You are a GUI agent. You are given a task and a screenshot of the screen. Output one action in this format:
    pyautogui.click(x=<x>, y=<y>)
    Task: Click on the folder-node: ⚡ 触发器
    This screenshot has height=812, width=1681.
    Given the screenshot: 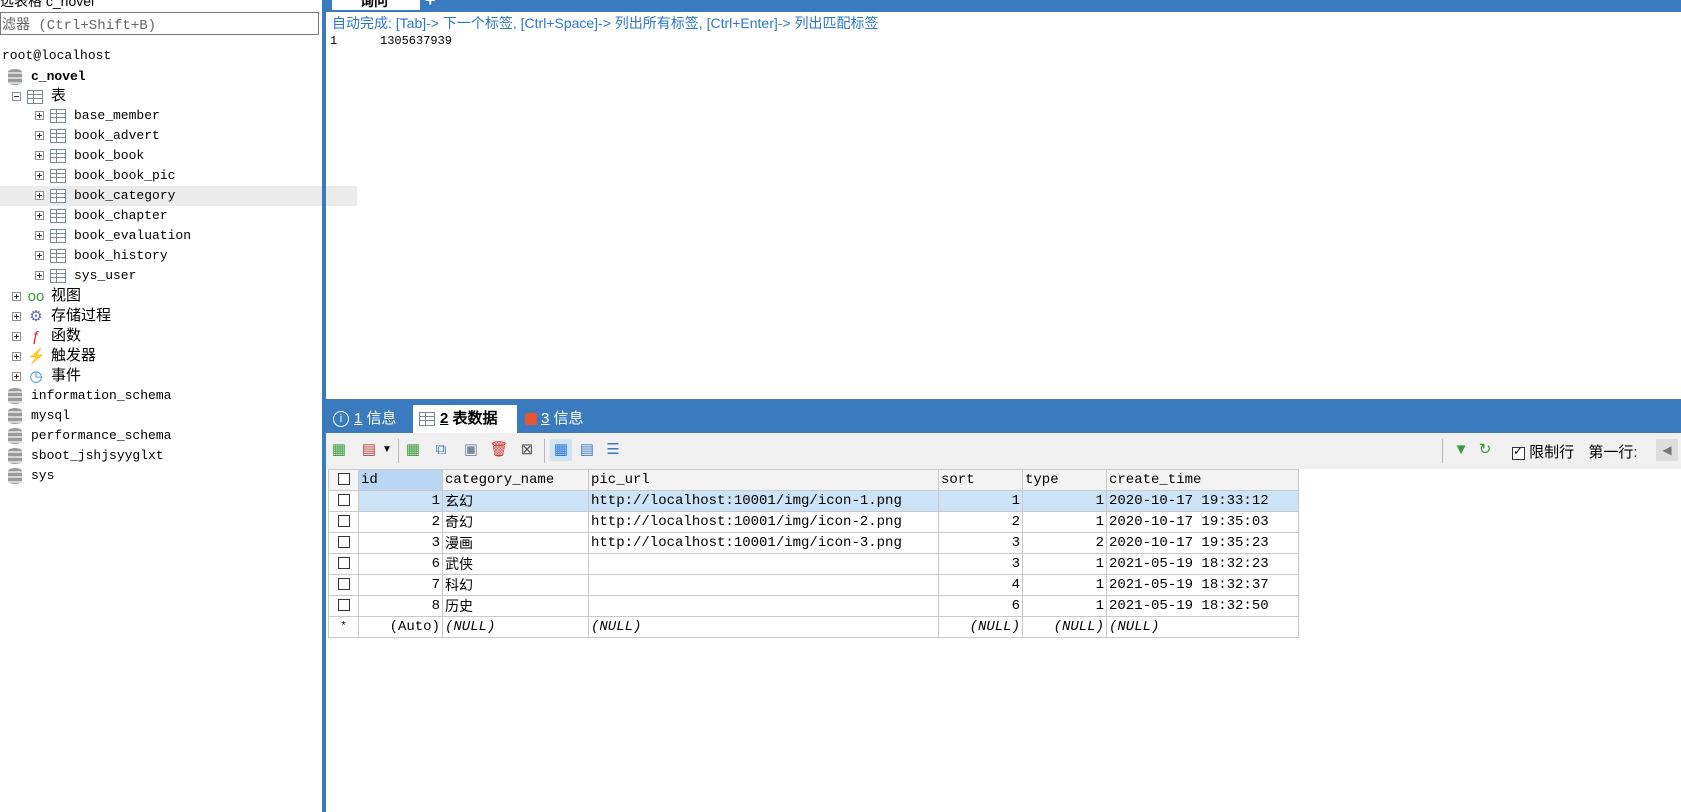 What is the action you would take?
    pyautogui.click(x=54, y=356)
    